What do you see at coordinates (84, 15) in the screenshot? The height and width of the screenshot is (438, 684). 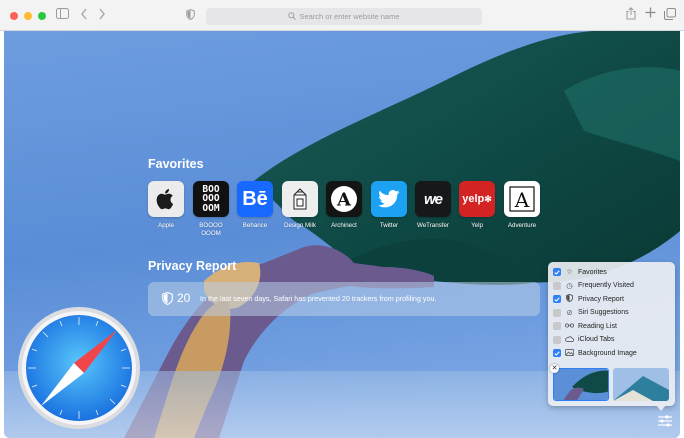 I see `back-icon` at bounding box center [84, 15].